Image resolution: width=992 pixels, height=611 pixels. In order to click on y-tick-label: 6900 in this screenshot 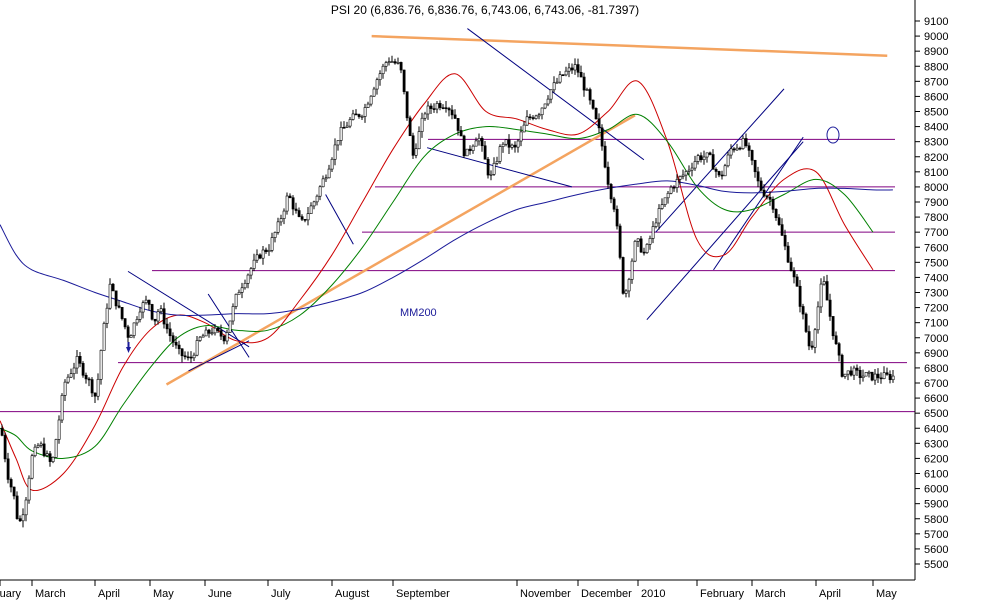, I will do `click(936, 354)`.